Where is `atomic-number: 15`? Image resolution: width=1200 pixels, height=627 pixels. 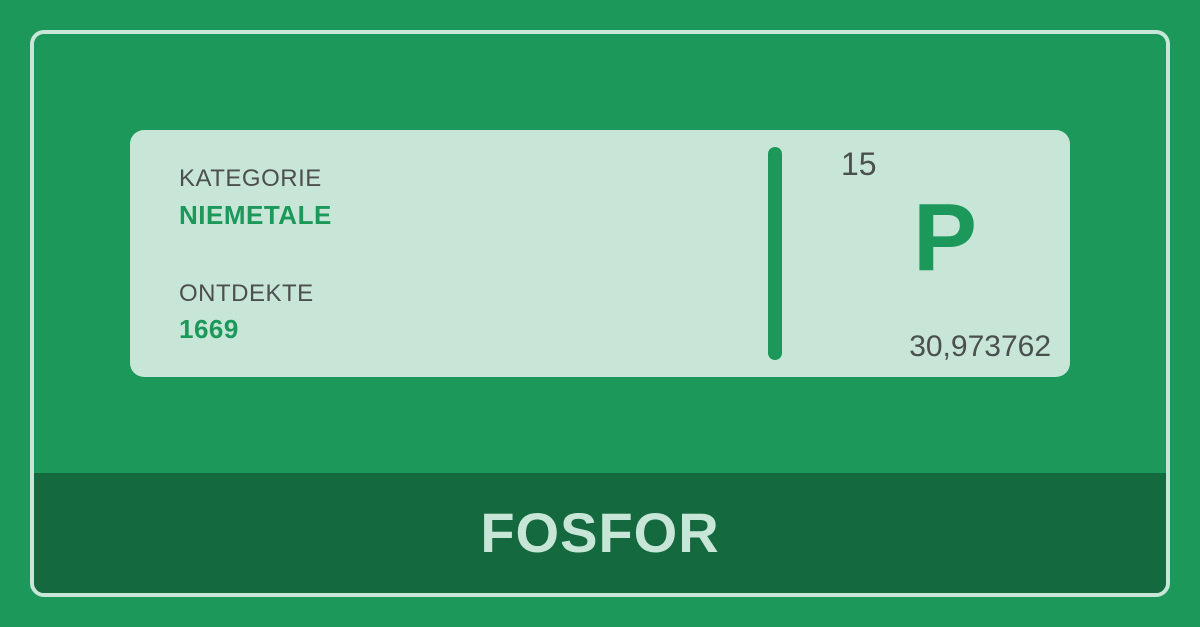 atomic-number: 15 is located at coordinates (859, 164).